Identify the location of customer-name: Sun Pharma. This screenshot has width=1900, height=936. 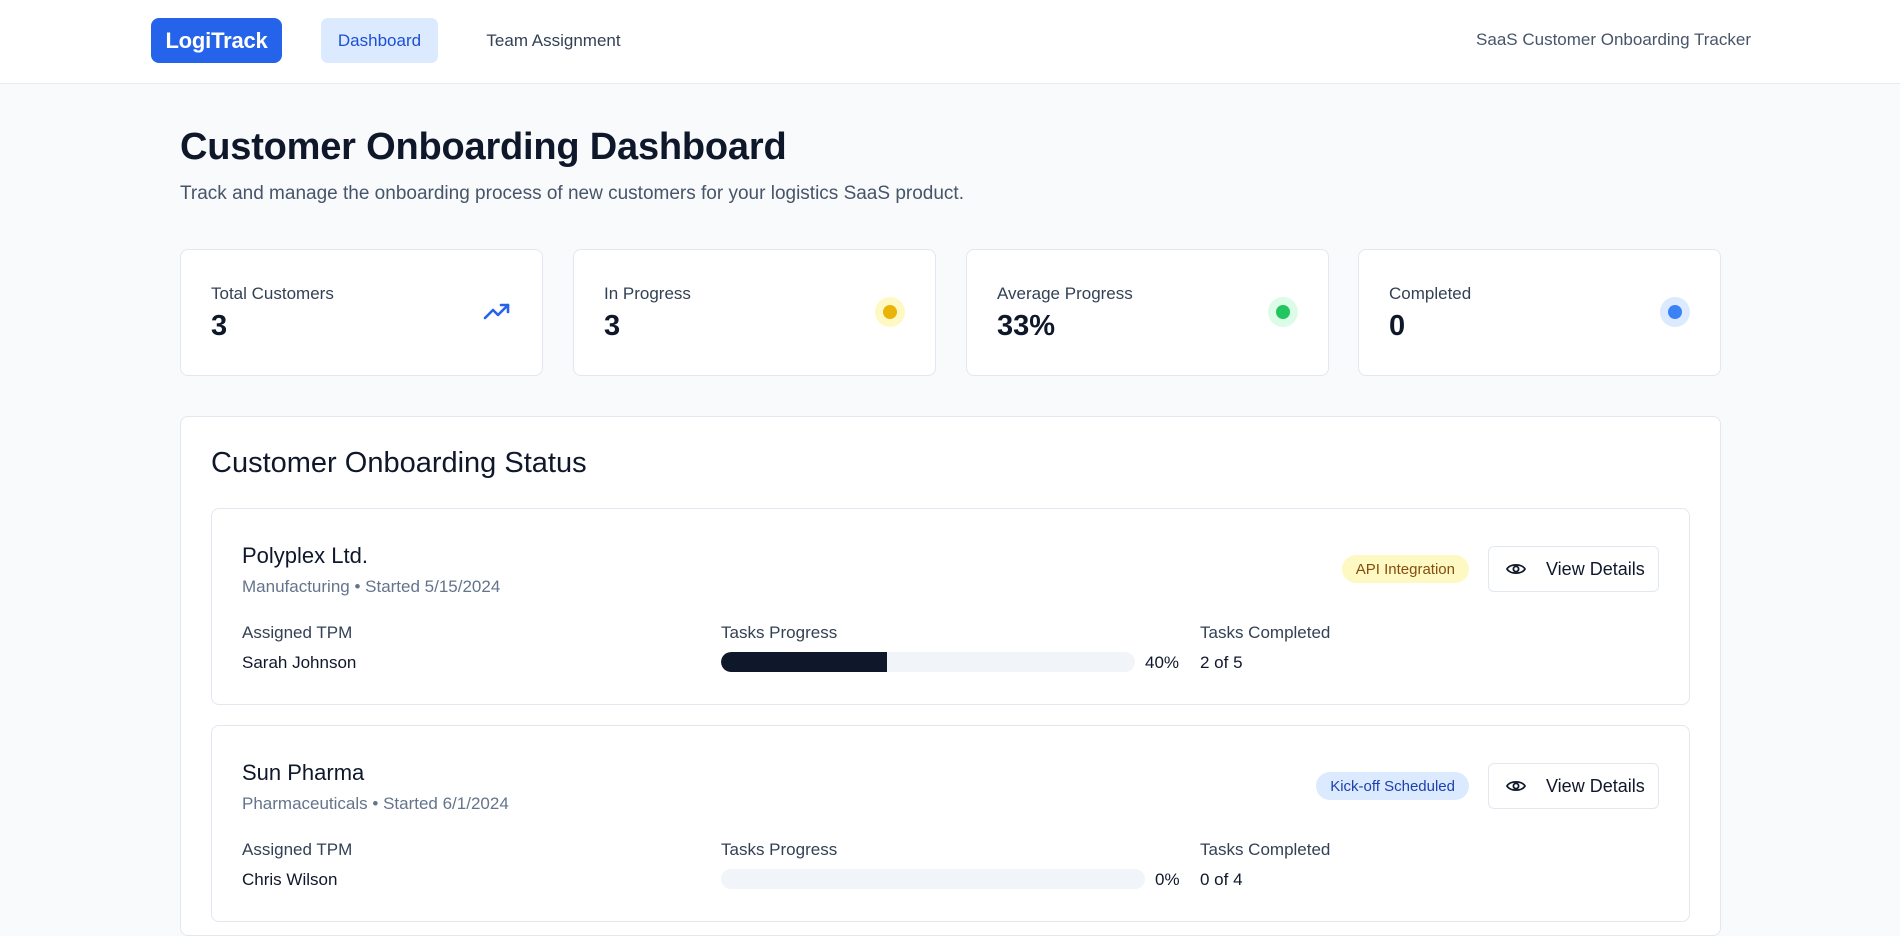
(303, 772).